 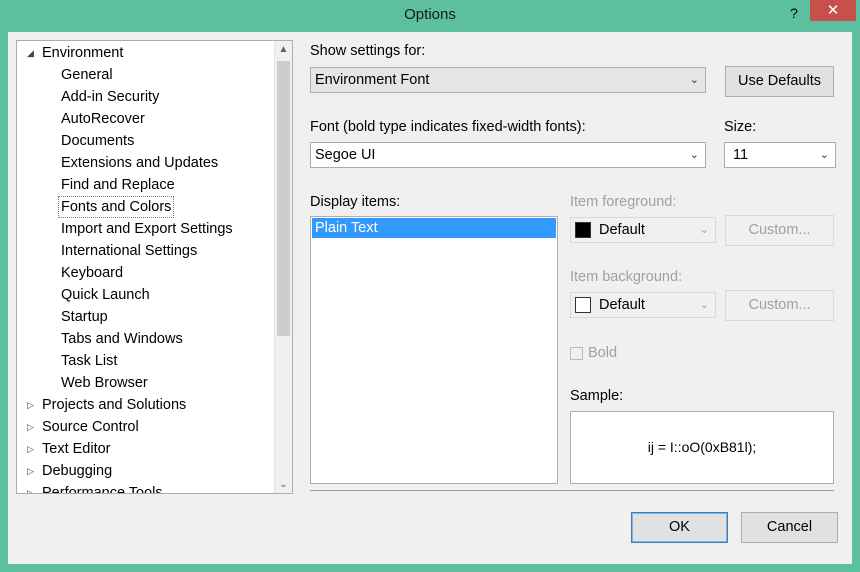 I want to click on item-background-dropdown: Default ⌄, so click(x=643, y=305).